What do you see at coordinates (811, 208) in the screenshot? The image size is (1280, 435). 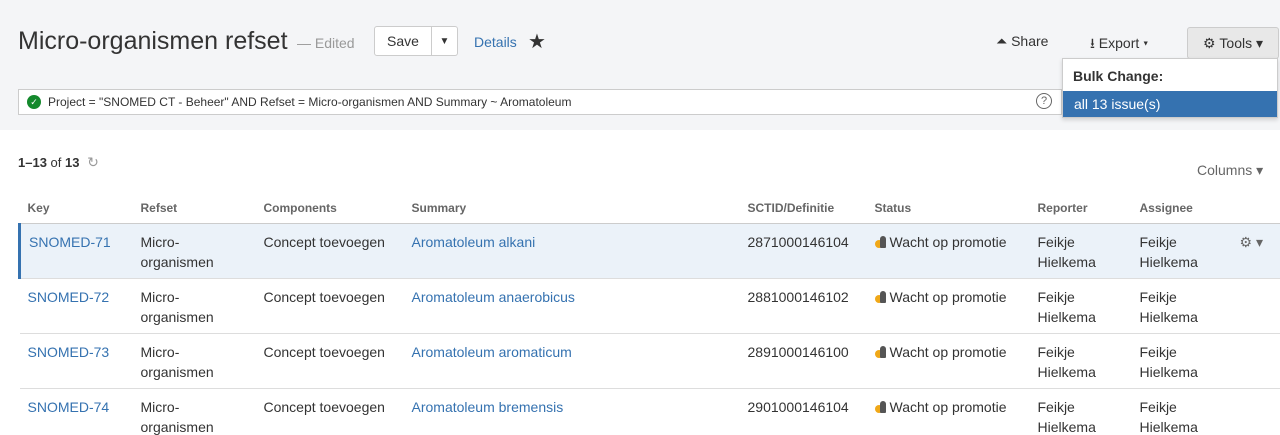 I see `column-header-sctid: SCTID/Definitie` at bounding box center [811, 208].